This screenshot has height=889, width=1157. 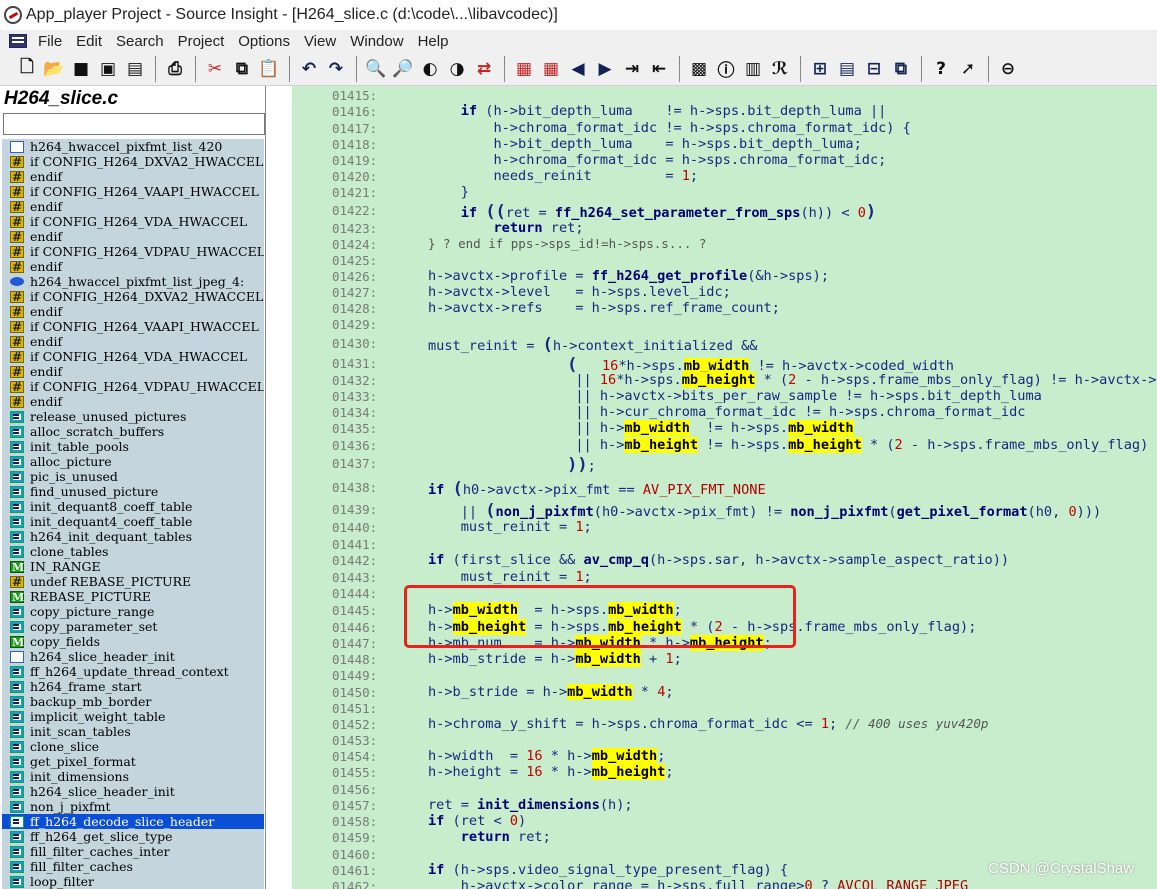 What do you see at coordinates (659, 69) in the screenshot?
I see `jump-back-icon: ⇤` at bounding box center [659, 69].